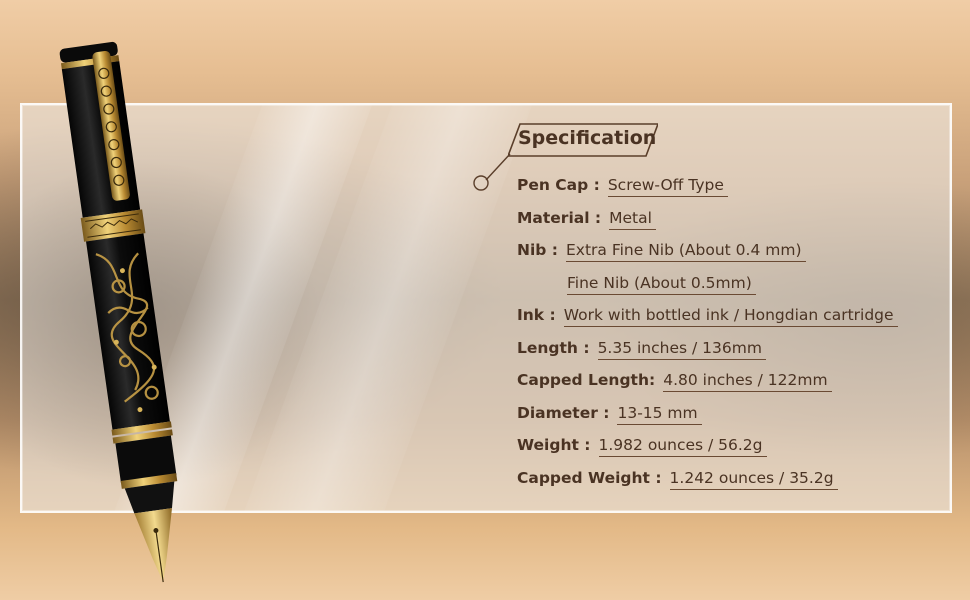 The width and height of the screenshot is (970, 600). Describe the element at coordinates (118, 312) in the screenshot. I see `fountain-pen-image` at that location.